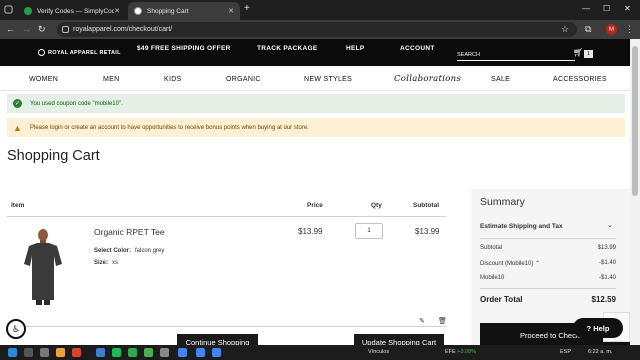  I want to click on color-option: Select Color: falcon grey, so click(129, 251).